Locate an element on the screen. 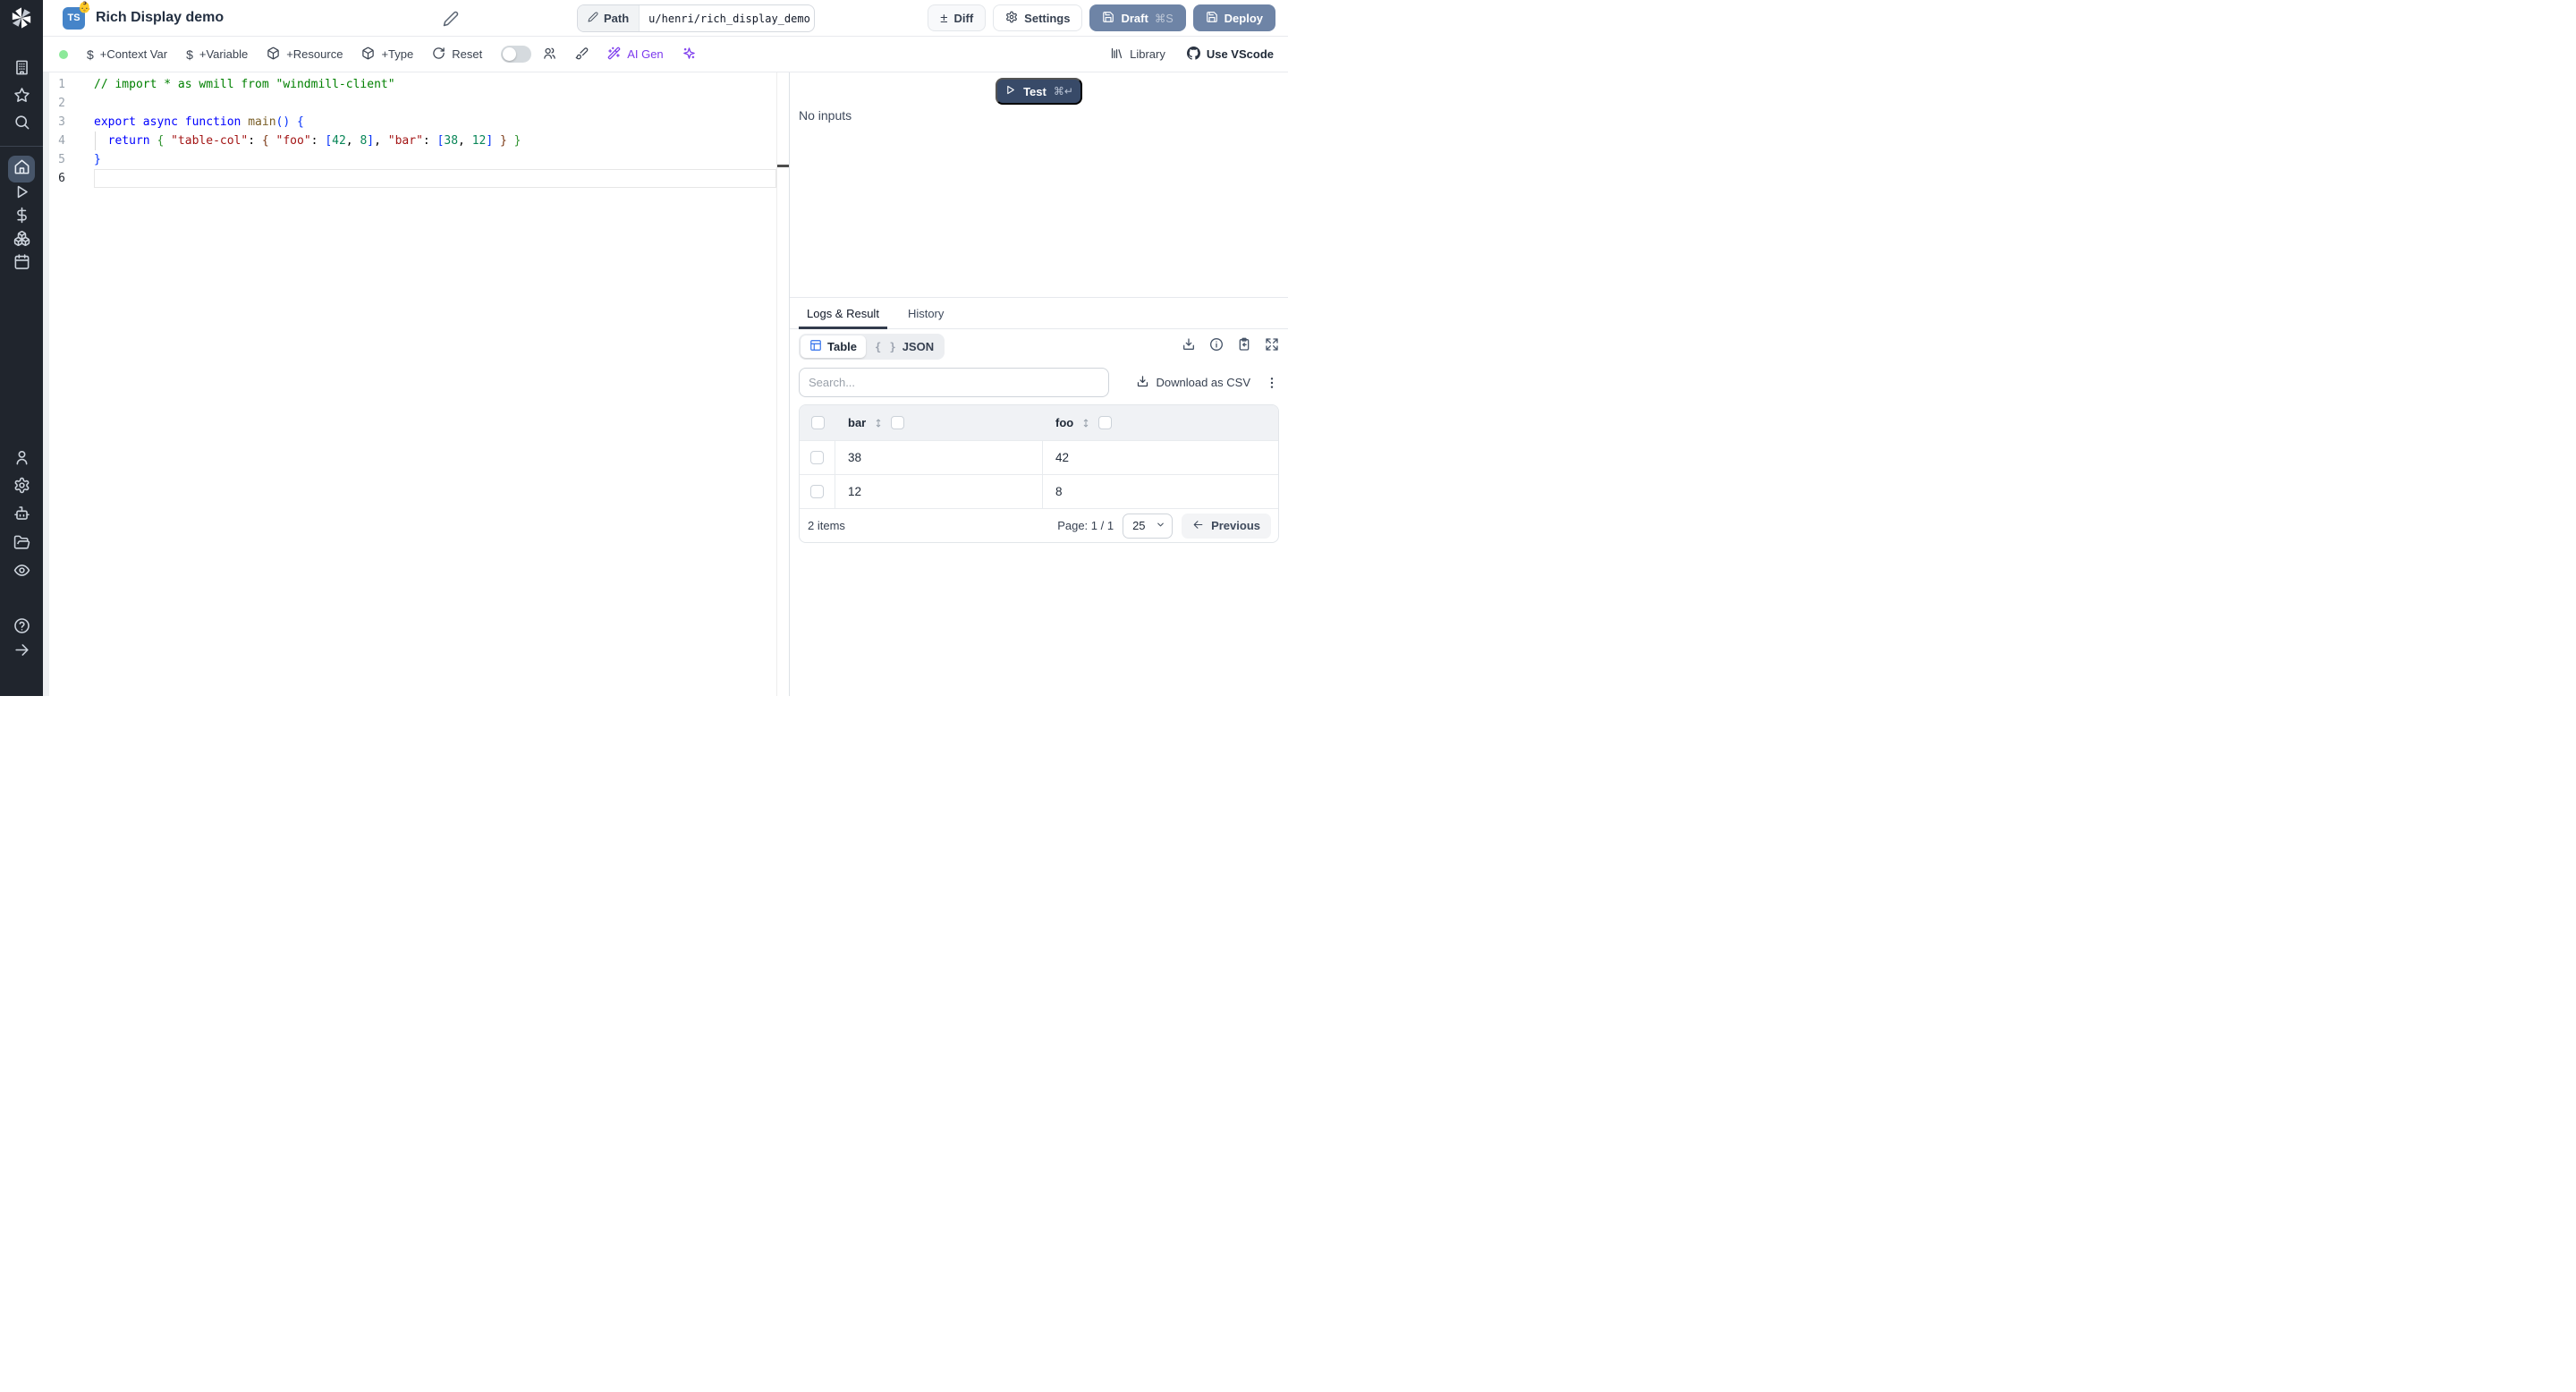 The height and width of the screenshot is (1392, 2576). user-icon is located at coordinates (21, 460).